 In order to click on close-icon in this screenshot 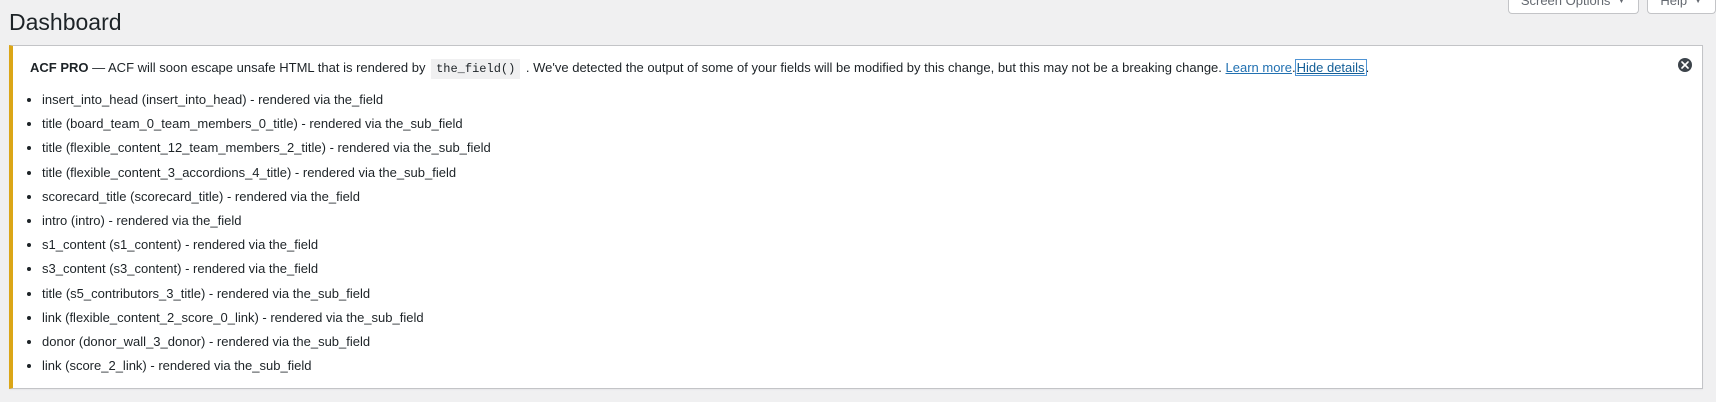, I will do `click(1685, 65)`.